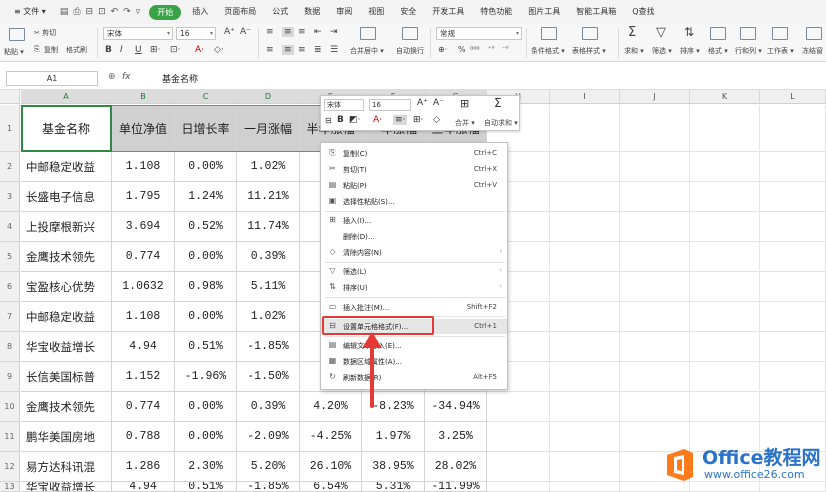 This screenshot has height=492, width=826. What do you see at coordinates (780, 33) in the screenshot?
I see `worksheet-icon` at bounding box center [780, 33].